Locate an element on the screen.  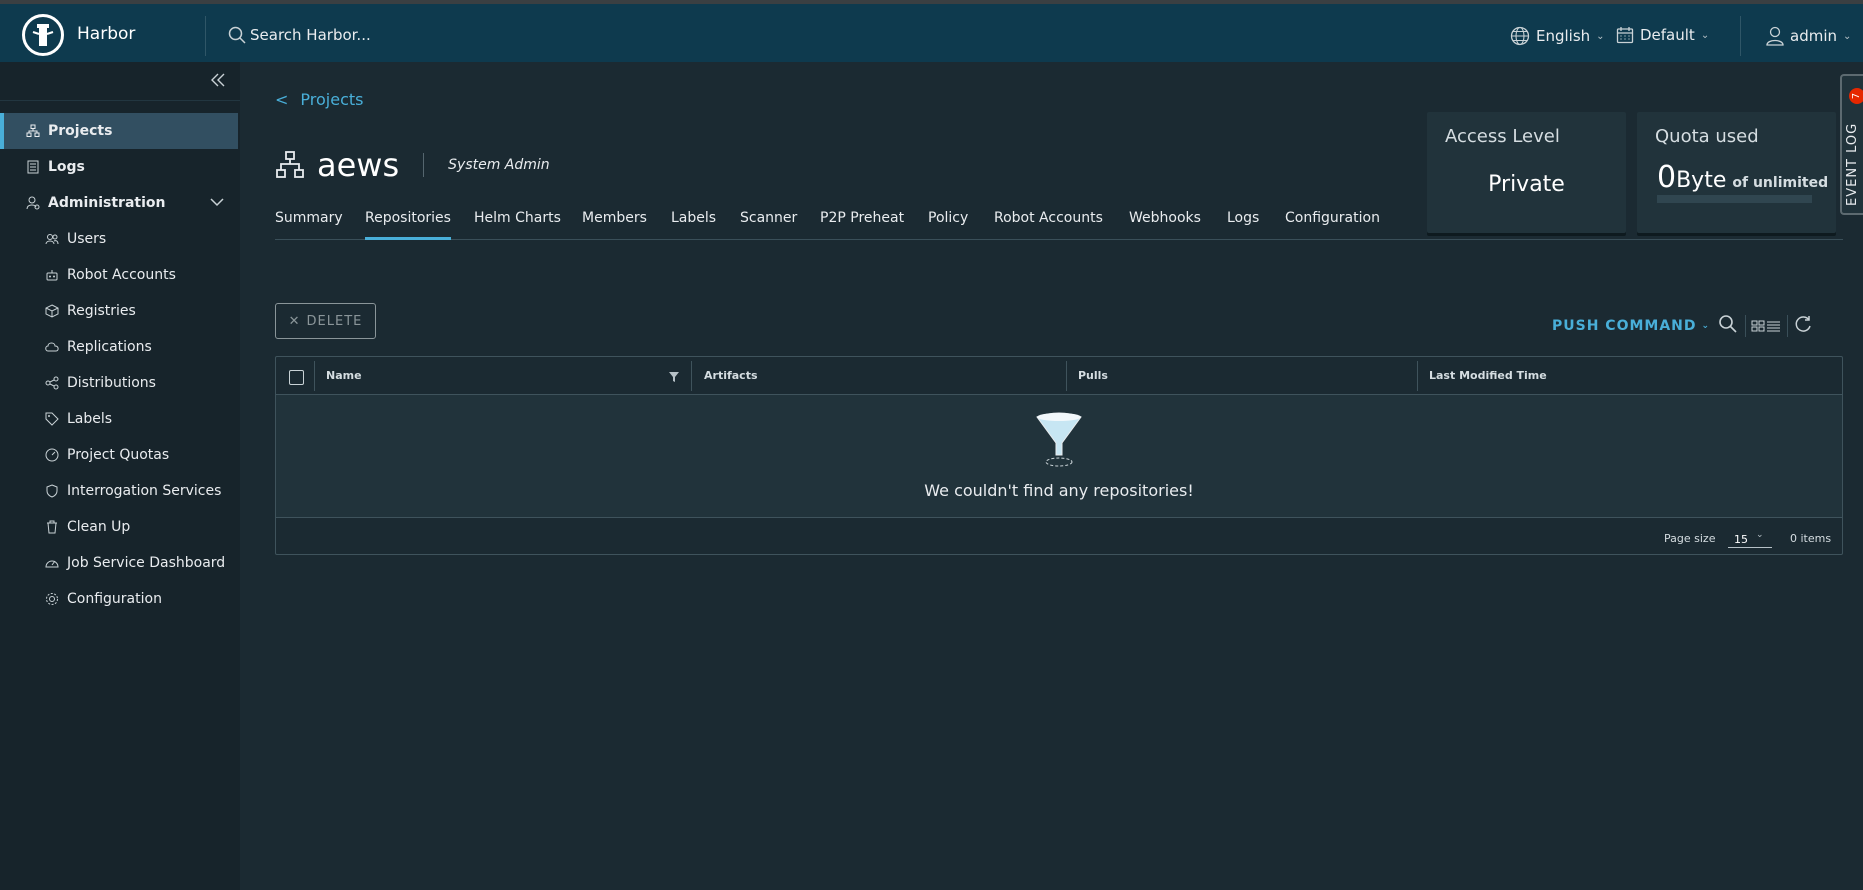
column-header-last-modified: Last Modified Time is located at coordinates (1488, 375).